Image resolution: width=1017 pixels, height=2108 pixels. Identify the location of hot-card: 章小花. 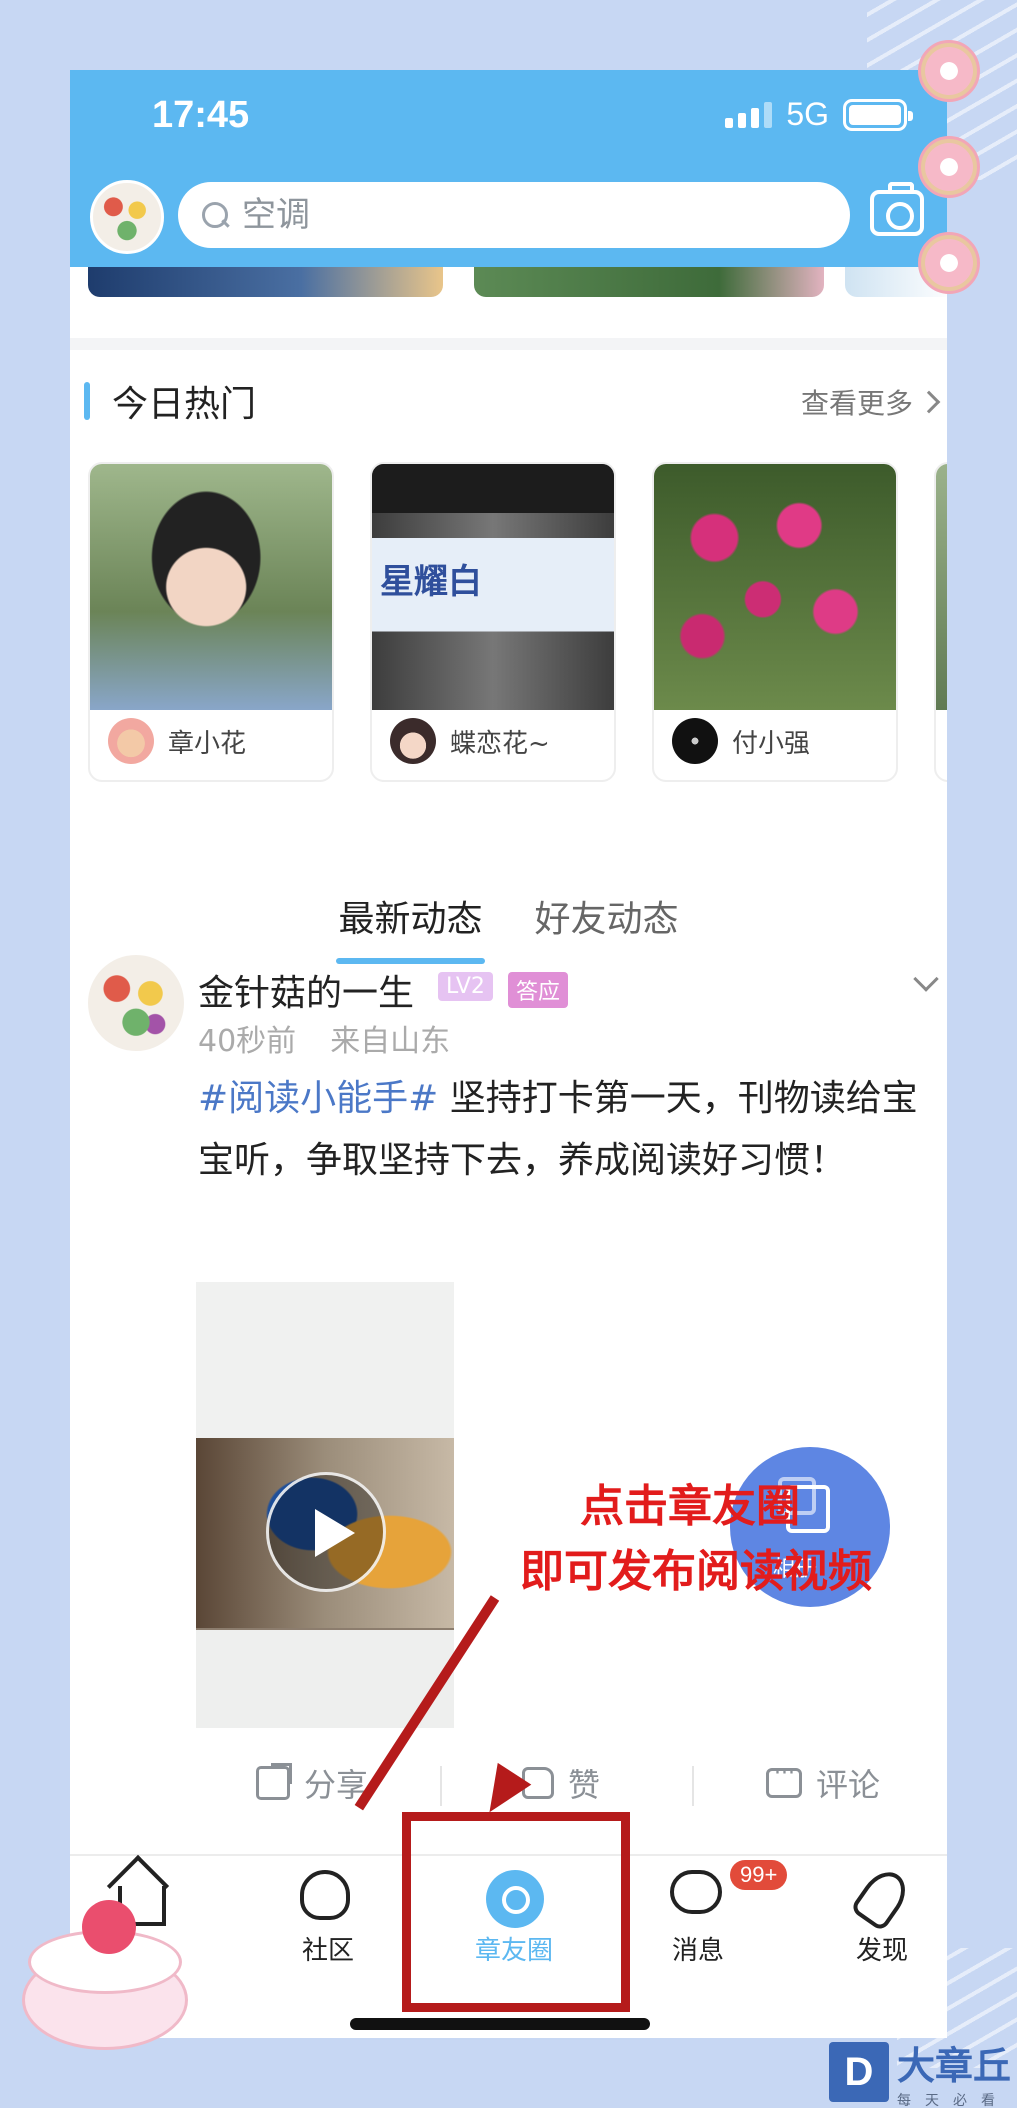
(211, 622).